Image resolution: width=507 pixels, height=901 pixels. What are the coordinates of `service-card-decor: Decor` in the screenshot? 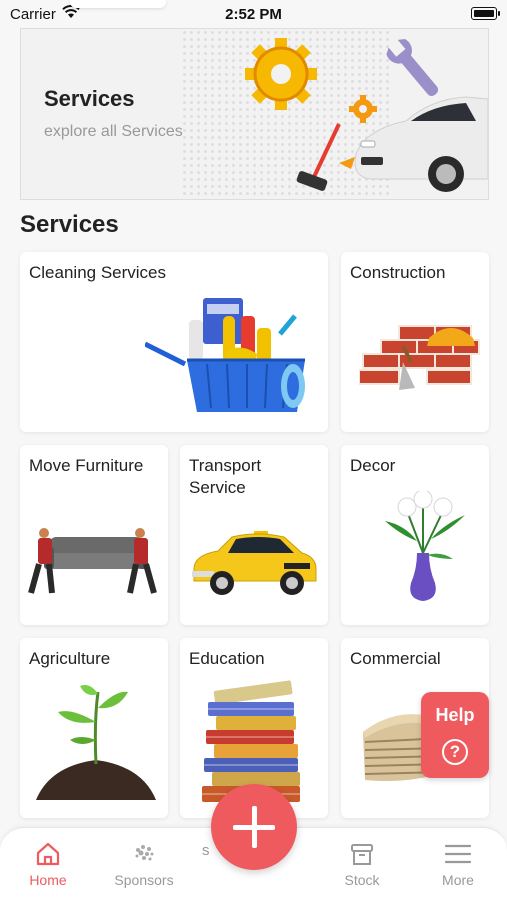 It's located at (415, 535).